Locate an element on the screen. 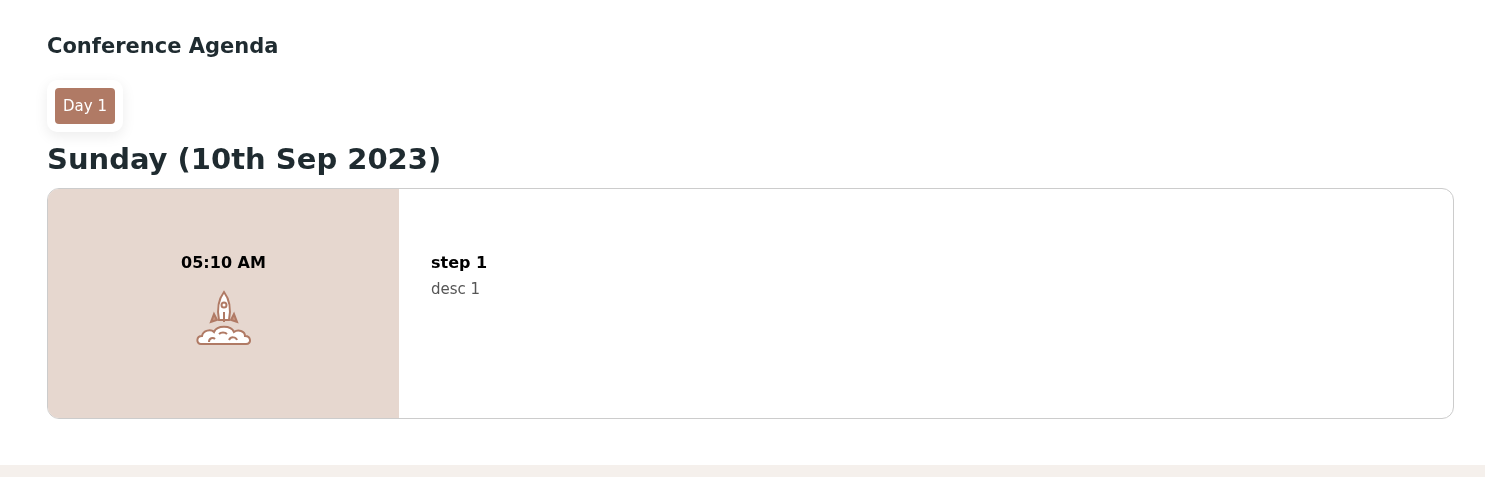  day-tab: Day 1 is located at coordinates (85, 106).